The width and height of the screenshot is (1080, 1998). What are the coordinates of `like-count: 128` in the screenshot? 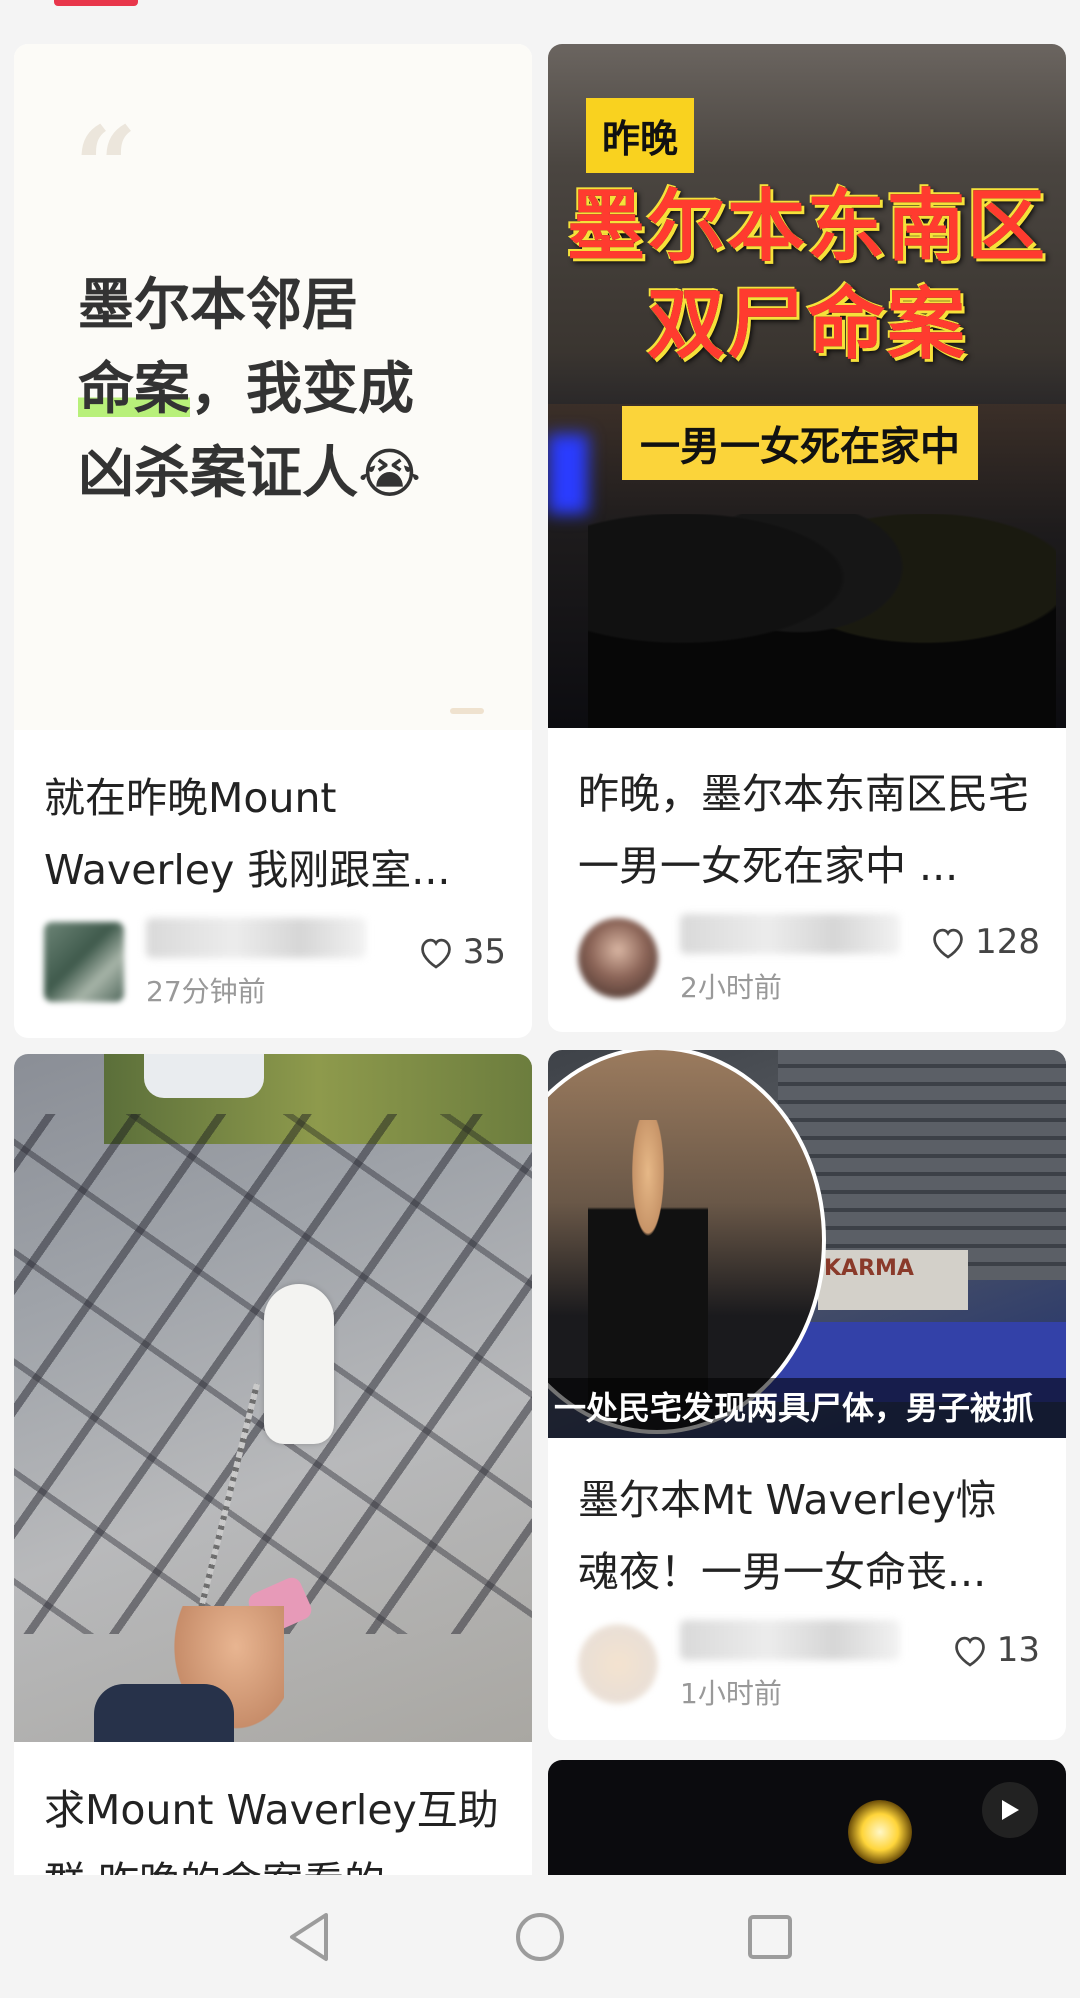 It's located at (1007, 942).